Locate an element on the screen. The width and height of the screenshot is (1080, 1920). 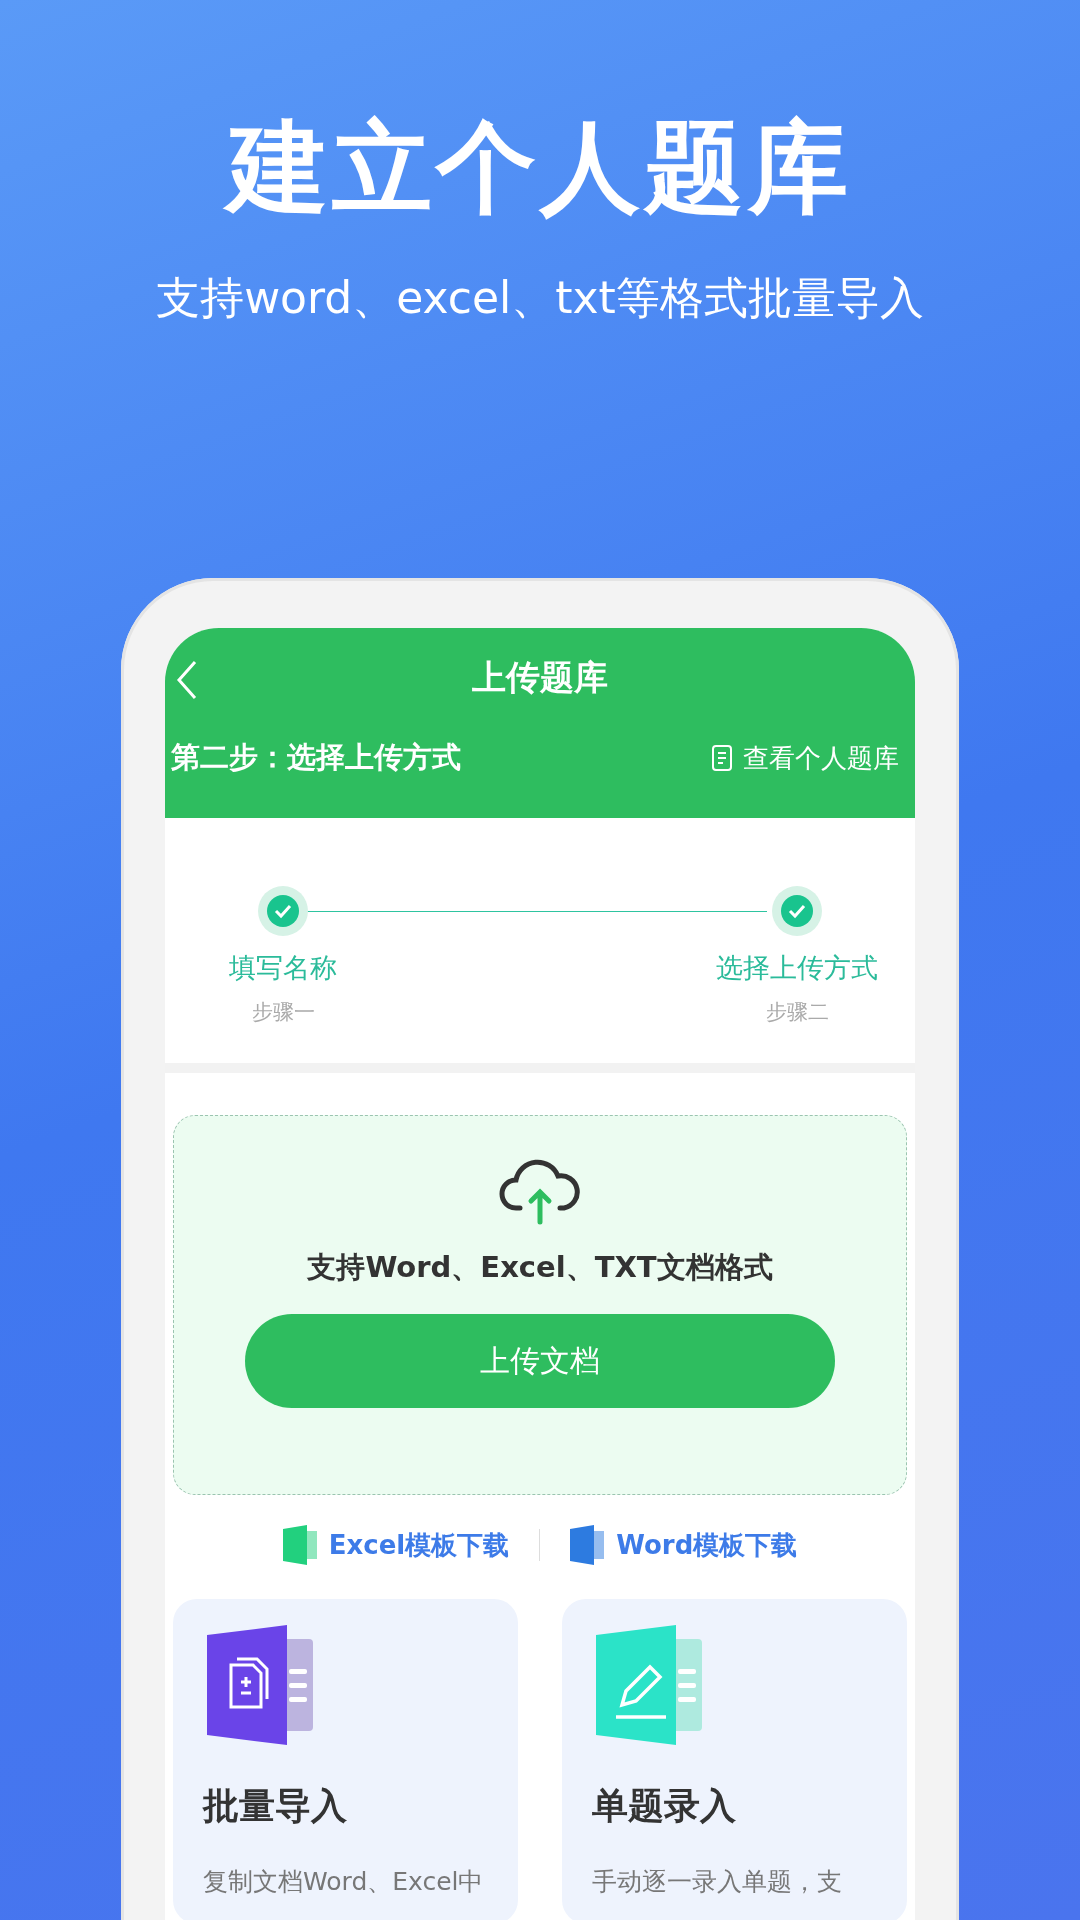
step-heading: 第二步：选择上传方式 is located at coordinates (316, 757).